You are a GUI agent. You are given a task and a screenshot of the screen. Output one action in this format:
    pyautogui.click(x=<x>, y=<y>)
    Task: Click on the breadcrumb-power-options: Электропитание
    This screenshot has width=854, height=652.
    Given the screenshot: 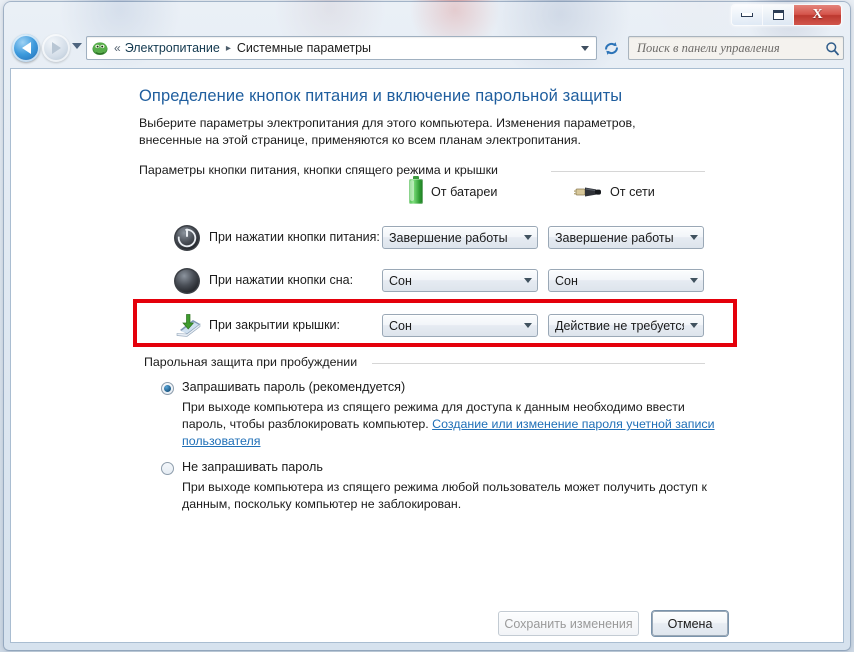 What is the action you would take?
    pyautogui.click(x=172, y=48)
    